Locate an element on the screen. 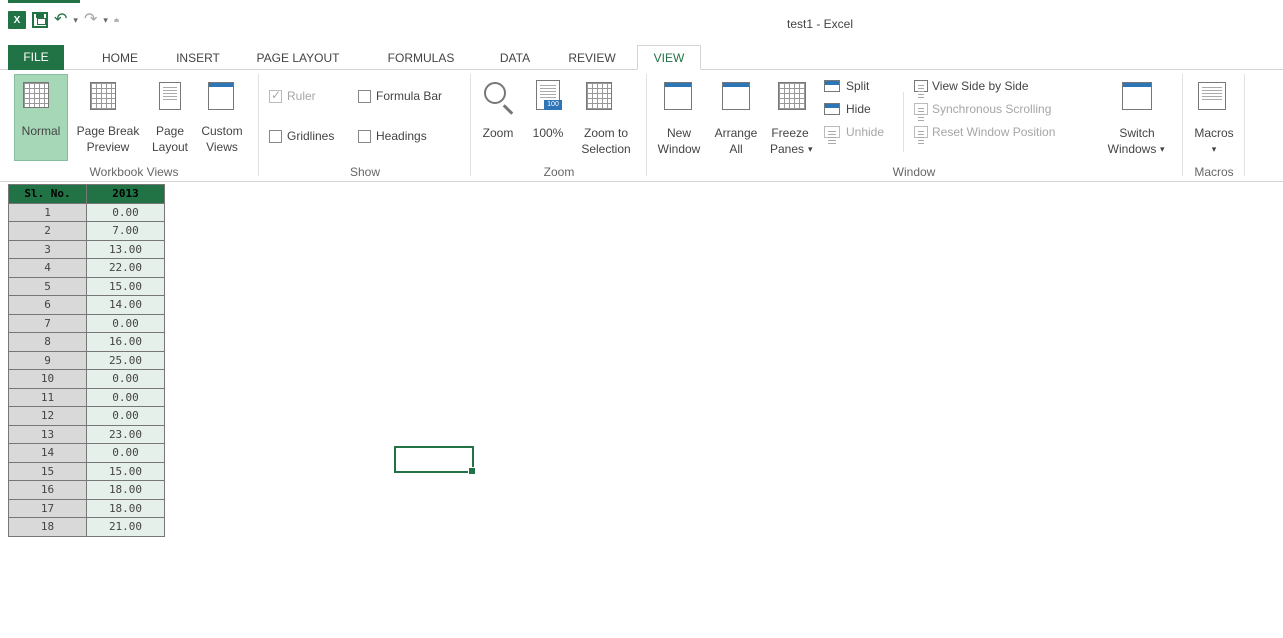 The width and height of the screenshot is (1283, 638). sl-no-cell: 17 is located at coordinates (47, 508).